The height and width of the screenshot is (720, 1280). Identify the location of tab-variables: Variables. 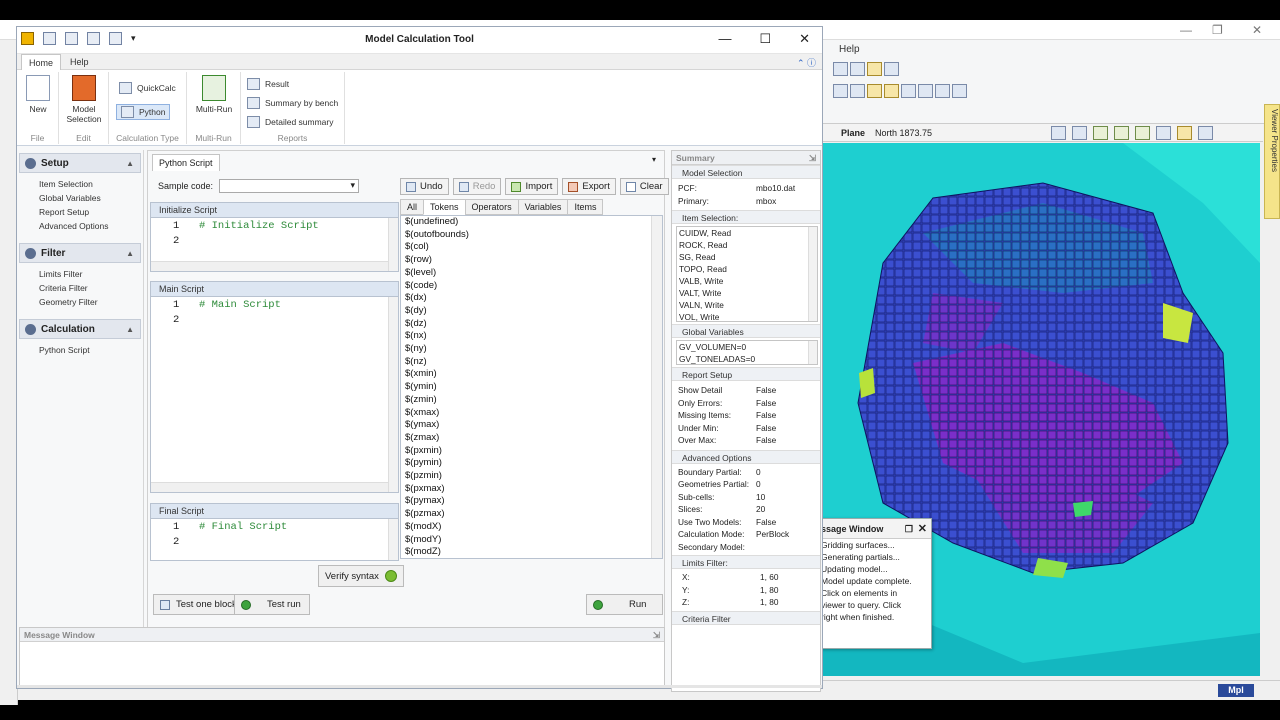
(543, 207).